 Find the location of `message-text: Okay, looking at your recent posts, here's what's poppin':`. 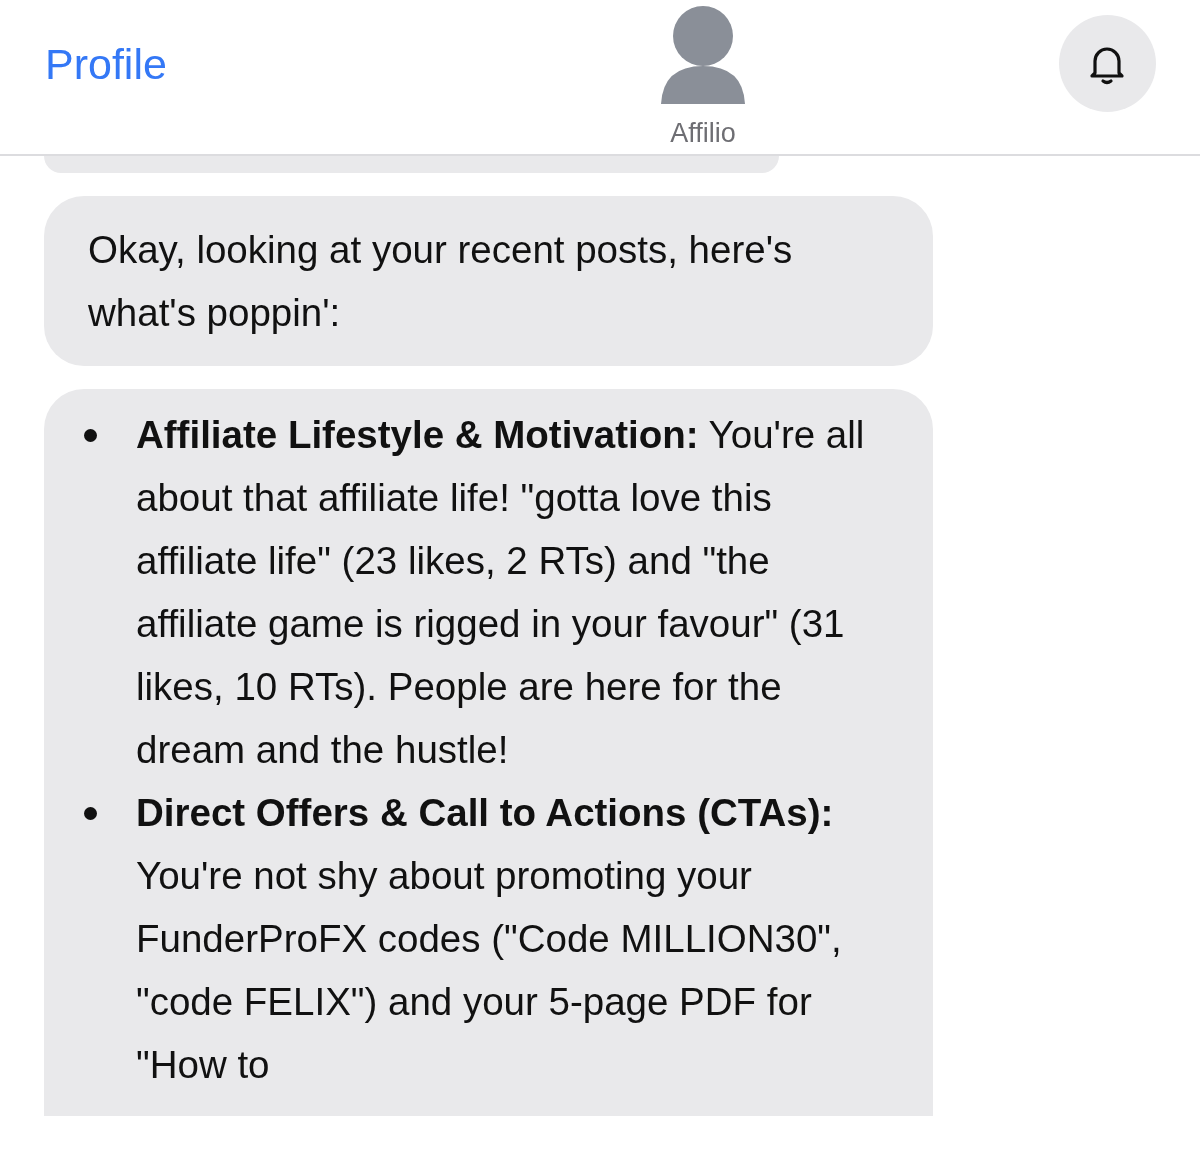

message-text: Okay, looking at your recent posts, here's what's poppin': is located at coordinates (441, 281).